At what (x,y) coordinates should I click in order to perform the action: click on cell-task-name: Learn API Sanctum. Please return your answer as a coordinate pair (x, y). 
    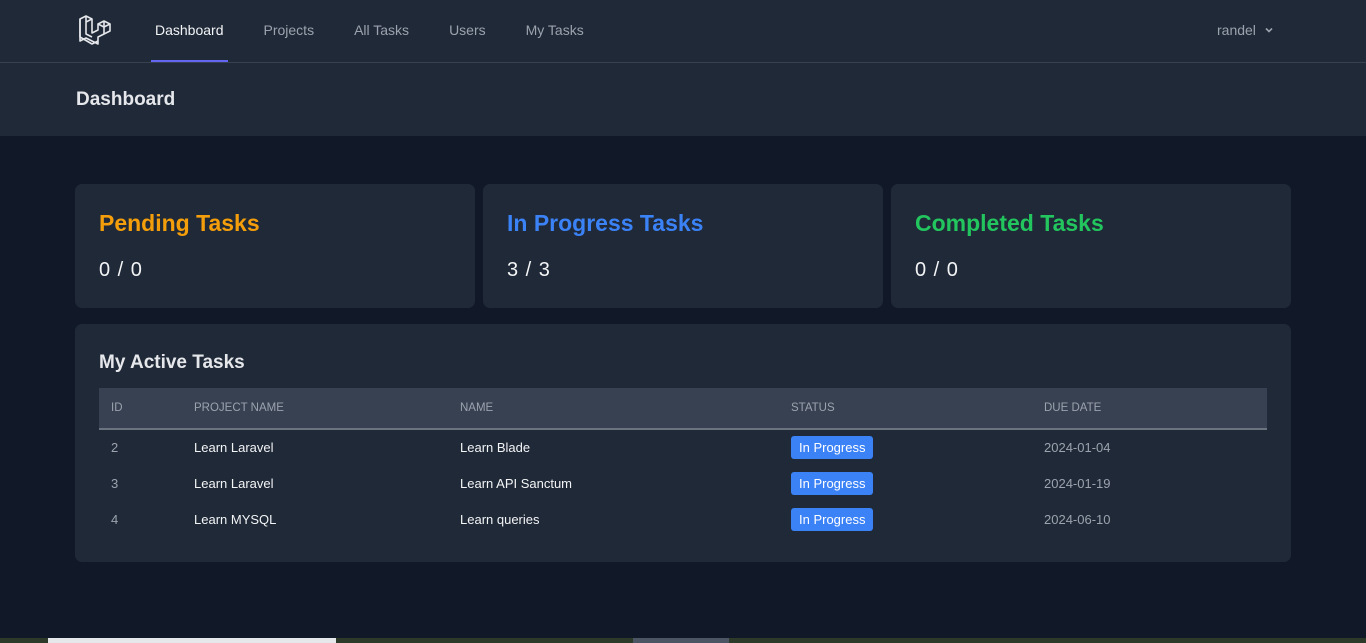
    Looking at the image, I should click on (613, 483).